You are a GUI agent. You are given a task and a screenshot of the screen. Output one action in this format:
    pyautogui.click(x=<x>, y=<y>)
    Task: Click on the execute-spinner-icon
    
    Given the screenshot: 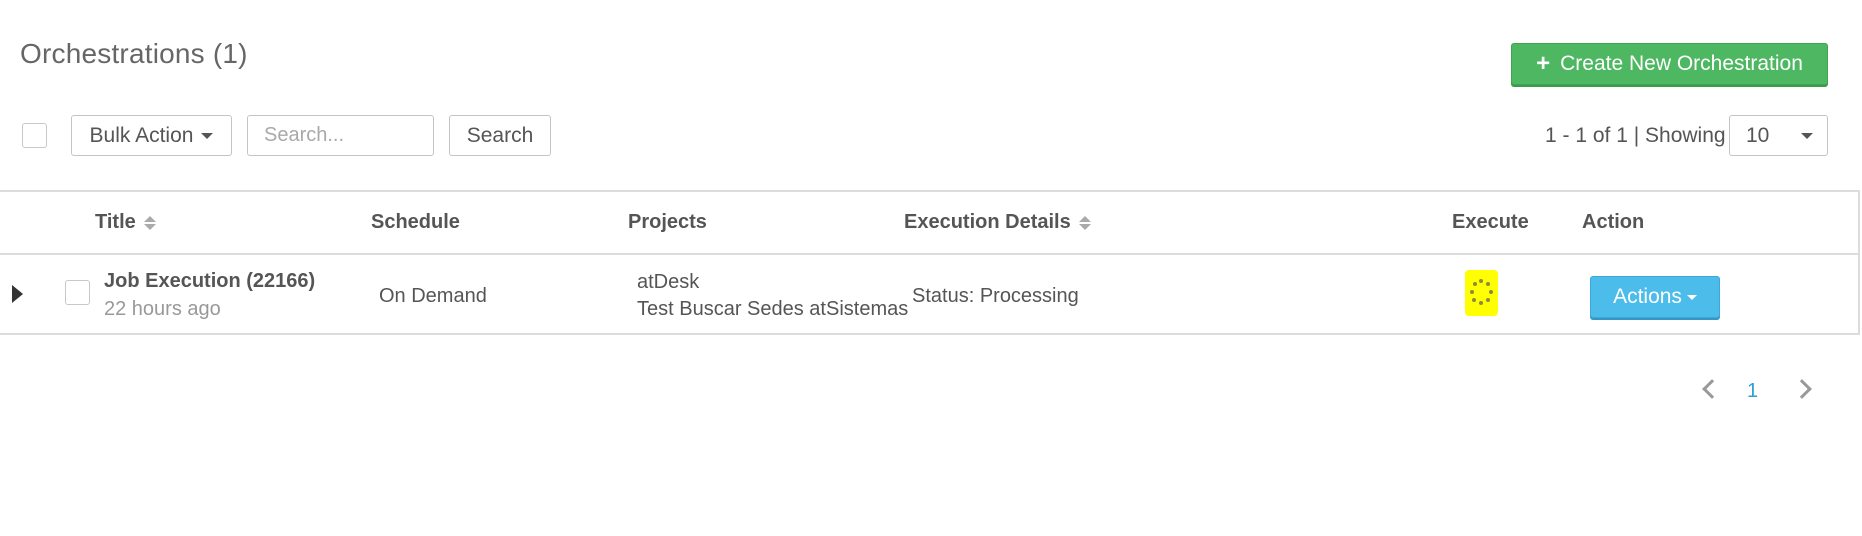 What is the action you would take?
    pyautogui.click(x=1481, y=293)
    